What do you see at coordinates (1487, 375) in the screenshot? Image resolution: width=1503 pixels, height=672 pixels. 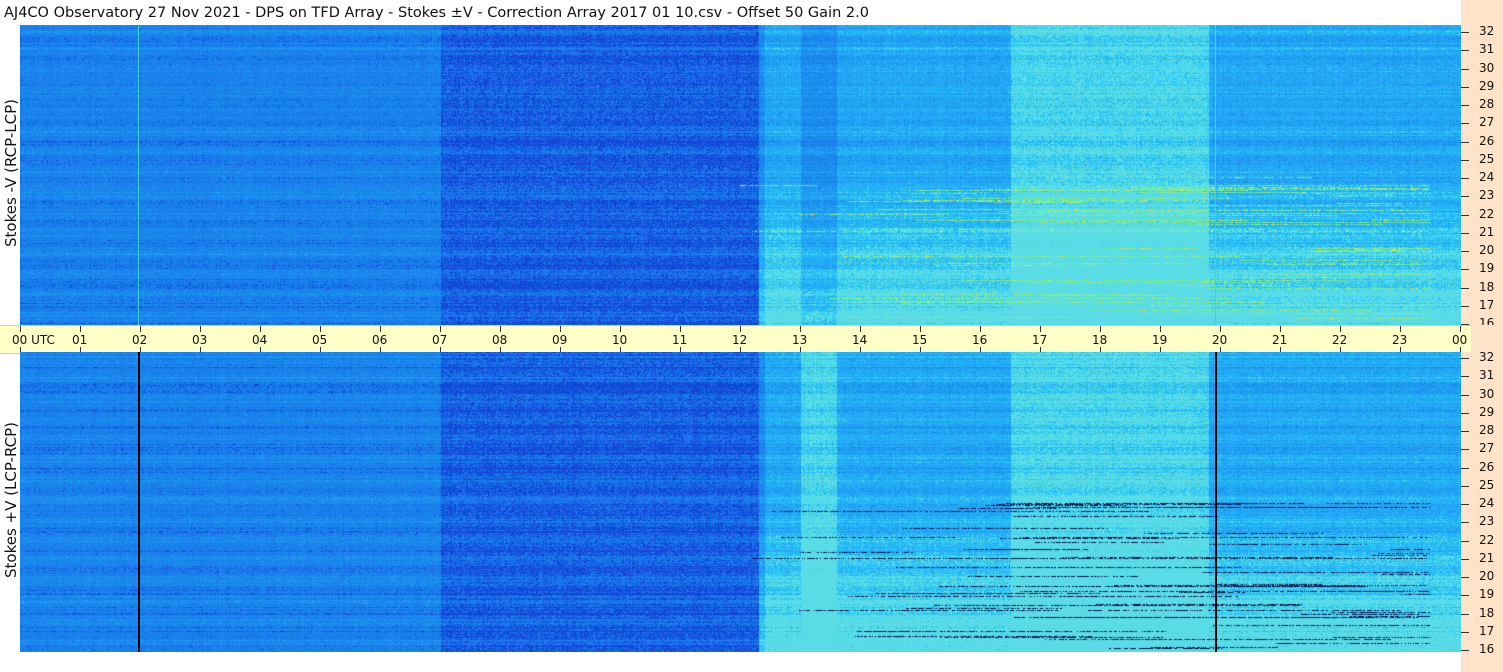 I see `freq-tick-label: 31` at bounding box center [1487, 375].